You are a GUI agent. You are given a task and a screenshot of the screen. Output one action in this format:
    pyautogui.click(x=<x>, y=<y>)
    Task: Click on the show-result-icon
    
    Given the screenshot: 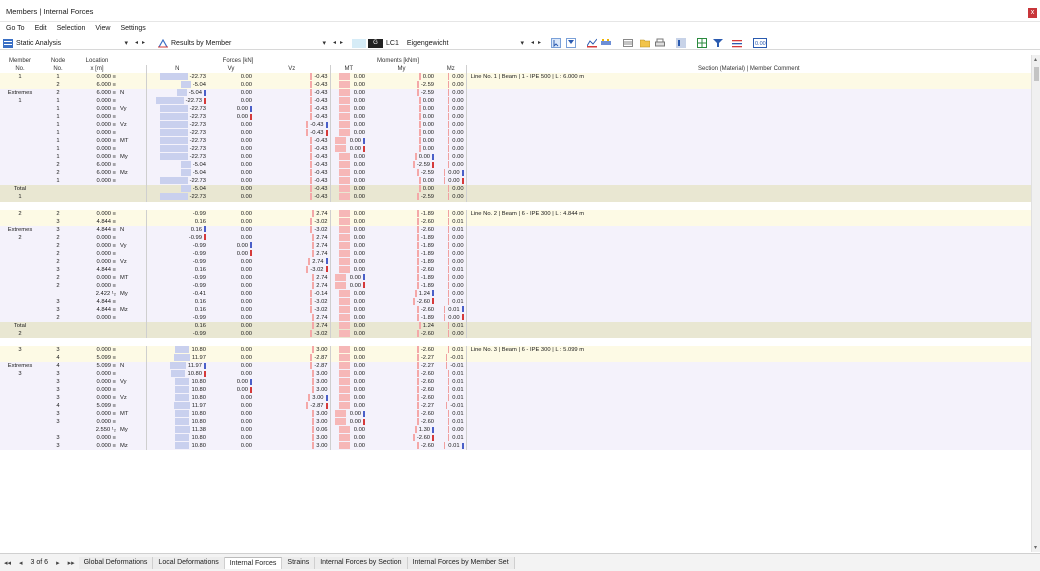 What is the action you would take?
    pyautogui.click(x=592, y=43)
    